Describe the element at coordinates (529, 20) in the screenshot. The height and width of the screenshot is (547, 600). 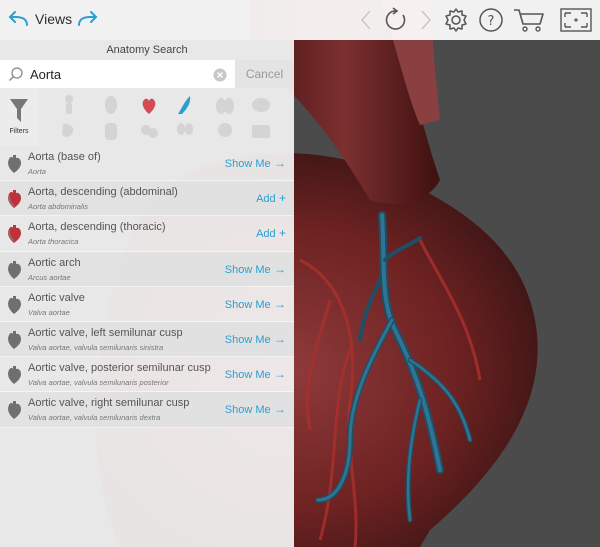
I see `cart-icon` at that location.